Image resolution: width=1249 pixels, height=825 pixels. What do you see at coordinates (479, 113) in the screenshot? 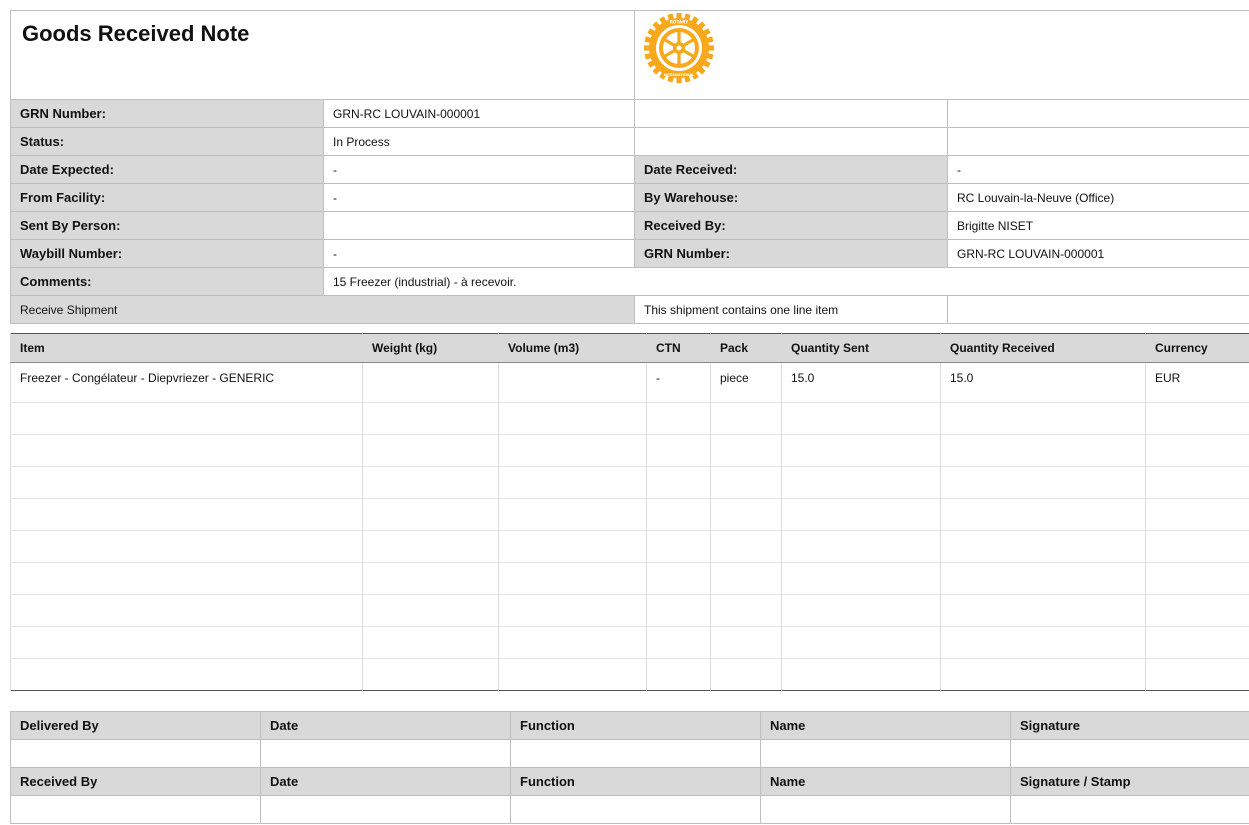
I see `grn-number-value: GRN-RC LOUVAIN-000001` at bounding box center [479, 113].